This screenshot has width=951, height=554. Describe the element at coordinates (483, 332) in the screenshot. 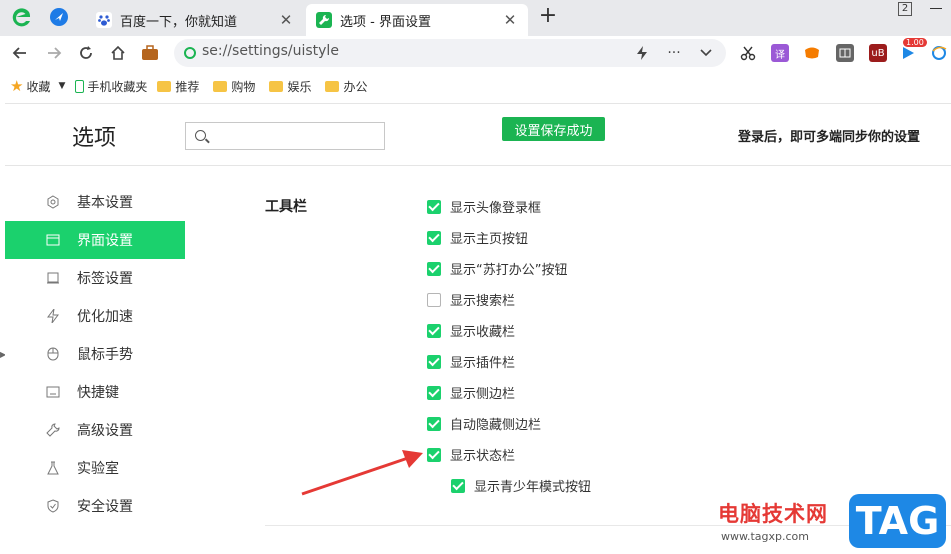

I see `option-label: 显示收藏栏` at that location.